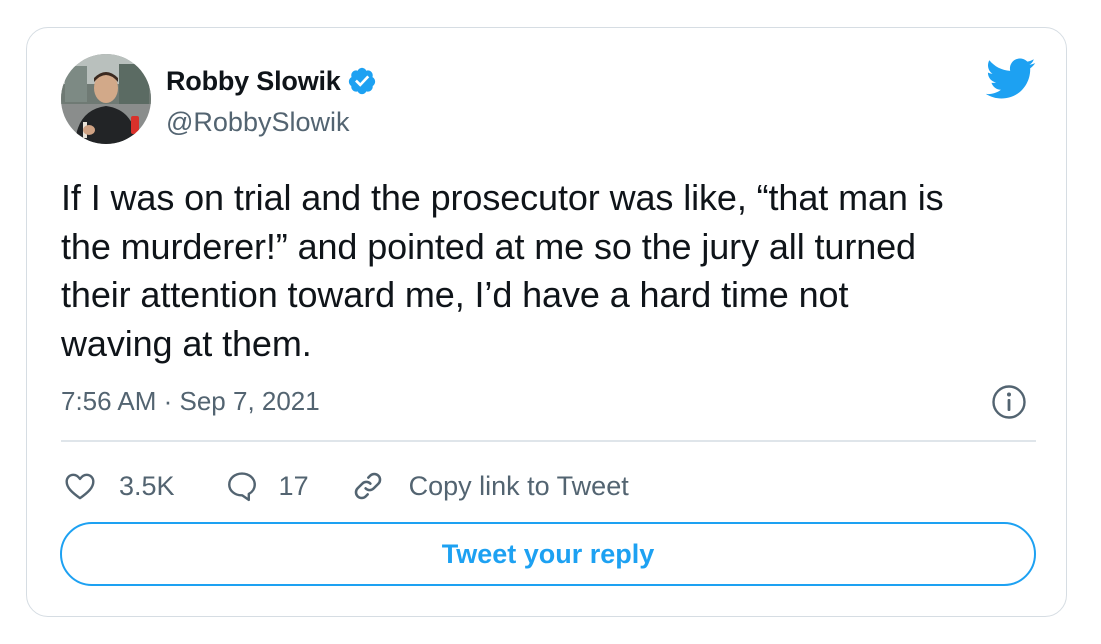 Image resolution: width=1101 pixels, height=644 pixels. What do you see at coordinates (147, 485) in the screenshot?
I see `like-count: 3.5K` at bounding box center [147, 485].